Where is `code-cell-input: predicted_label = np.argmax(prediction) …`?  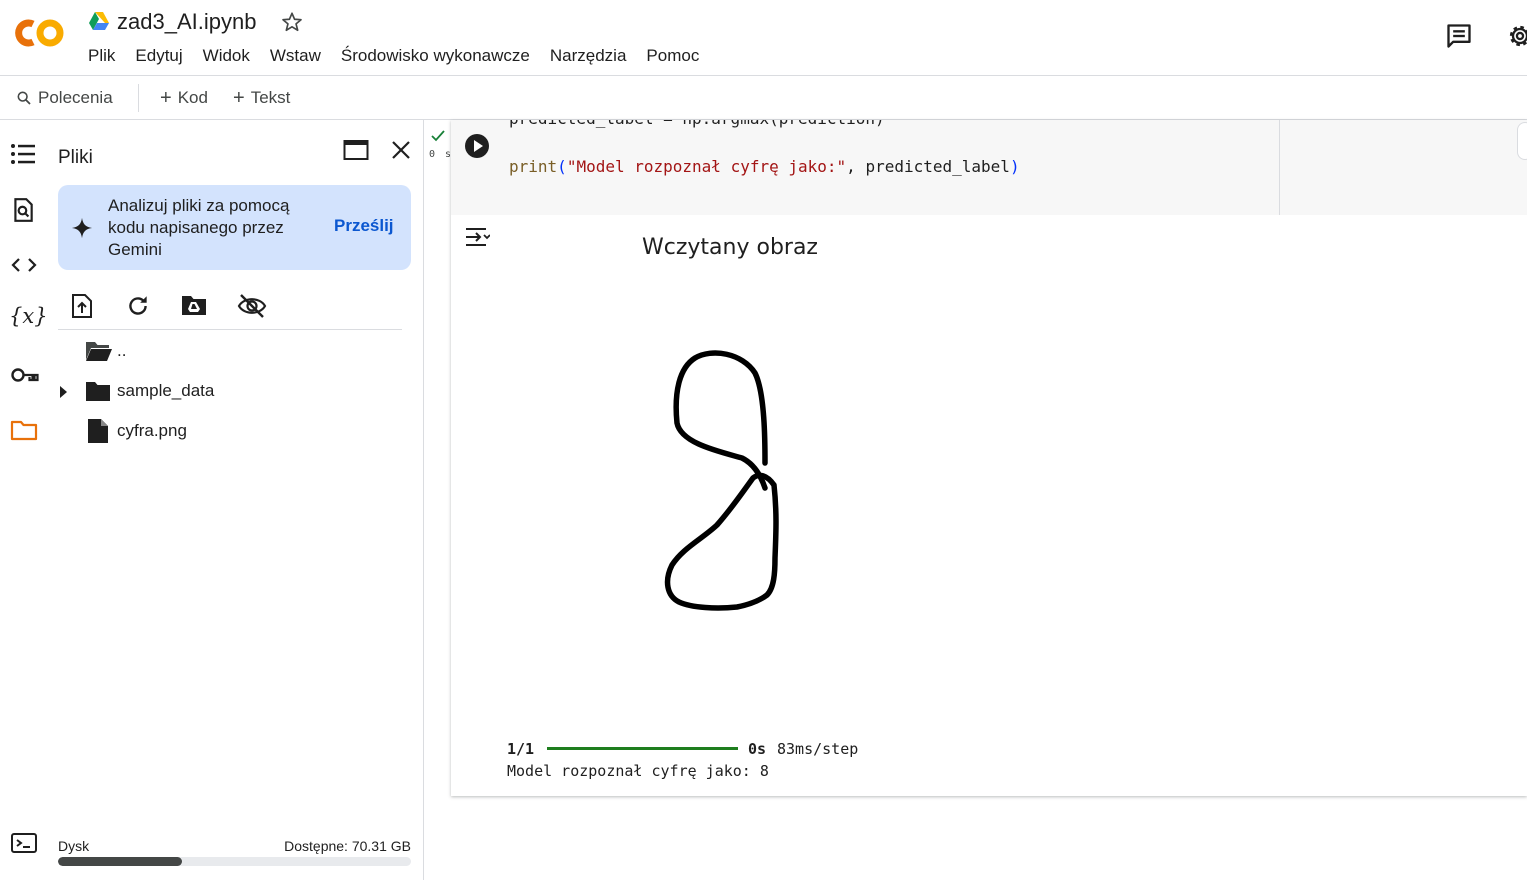
code-cell-input: predicted_label = np.argmax(prediction) … is located at coordinates (989, 167).